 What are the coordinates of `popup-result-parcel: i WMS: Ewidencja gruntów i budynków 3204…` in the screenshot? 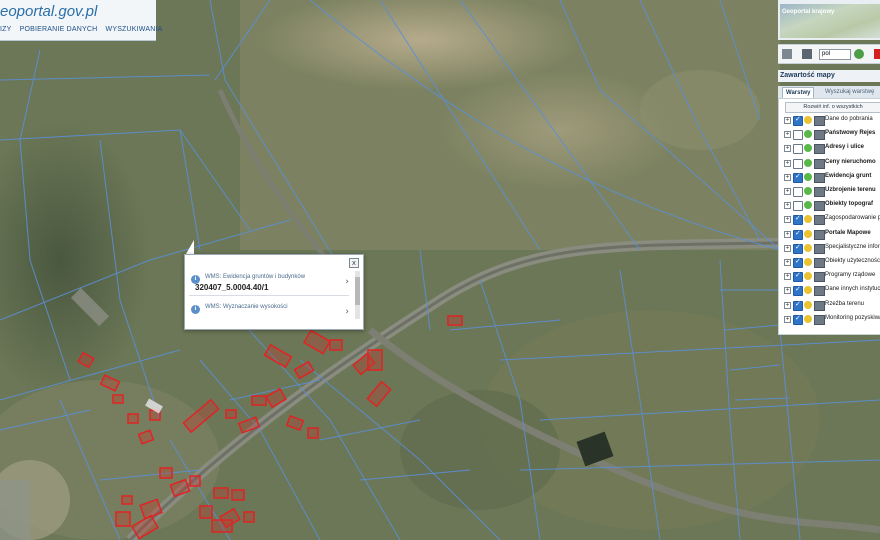 It's located at (270, 284).